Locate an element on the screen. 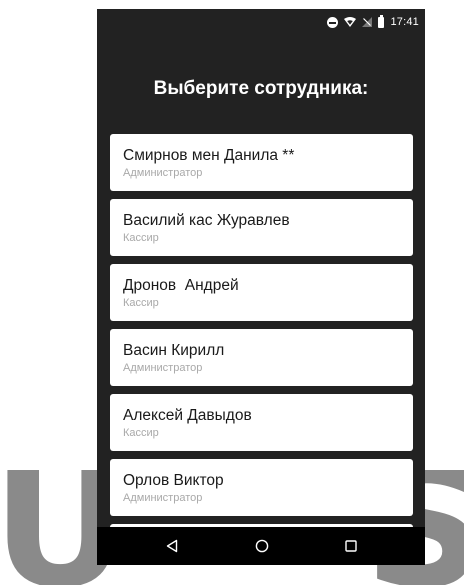 The width and height of the screenshot is (464, 585). employee-name: Дронов Андрей is located at coordinates (181, 285).